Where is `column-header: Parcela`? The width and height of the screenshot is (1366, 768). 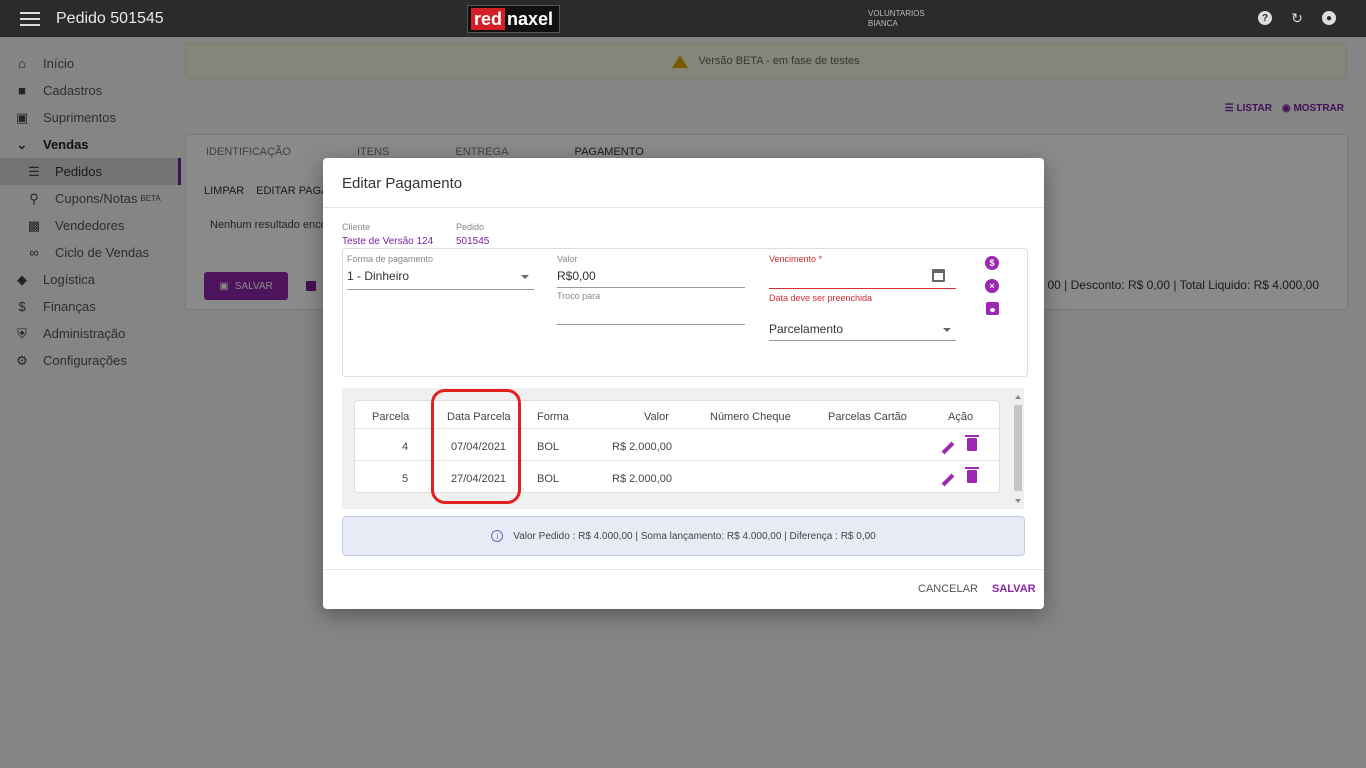 column-header: Parcela is located at coordinates (391, 417).